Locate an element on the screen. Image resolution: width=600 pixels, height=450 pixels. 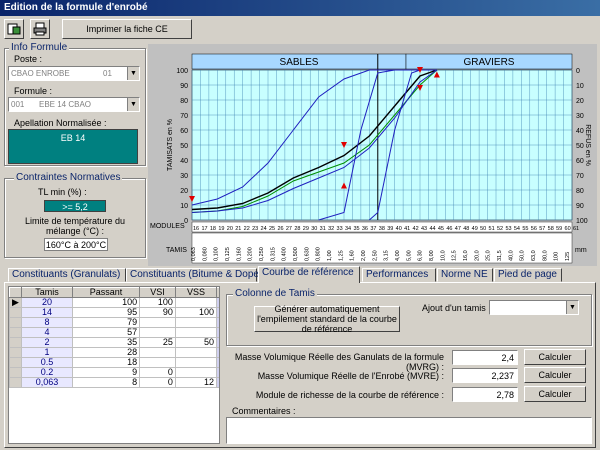
tamis-tick-label: 0,160 is located at coordinates (239, 254).